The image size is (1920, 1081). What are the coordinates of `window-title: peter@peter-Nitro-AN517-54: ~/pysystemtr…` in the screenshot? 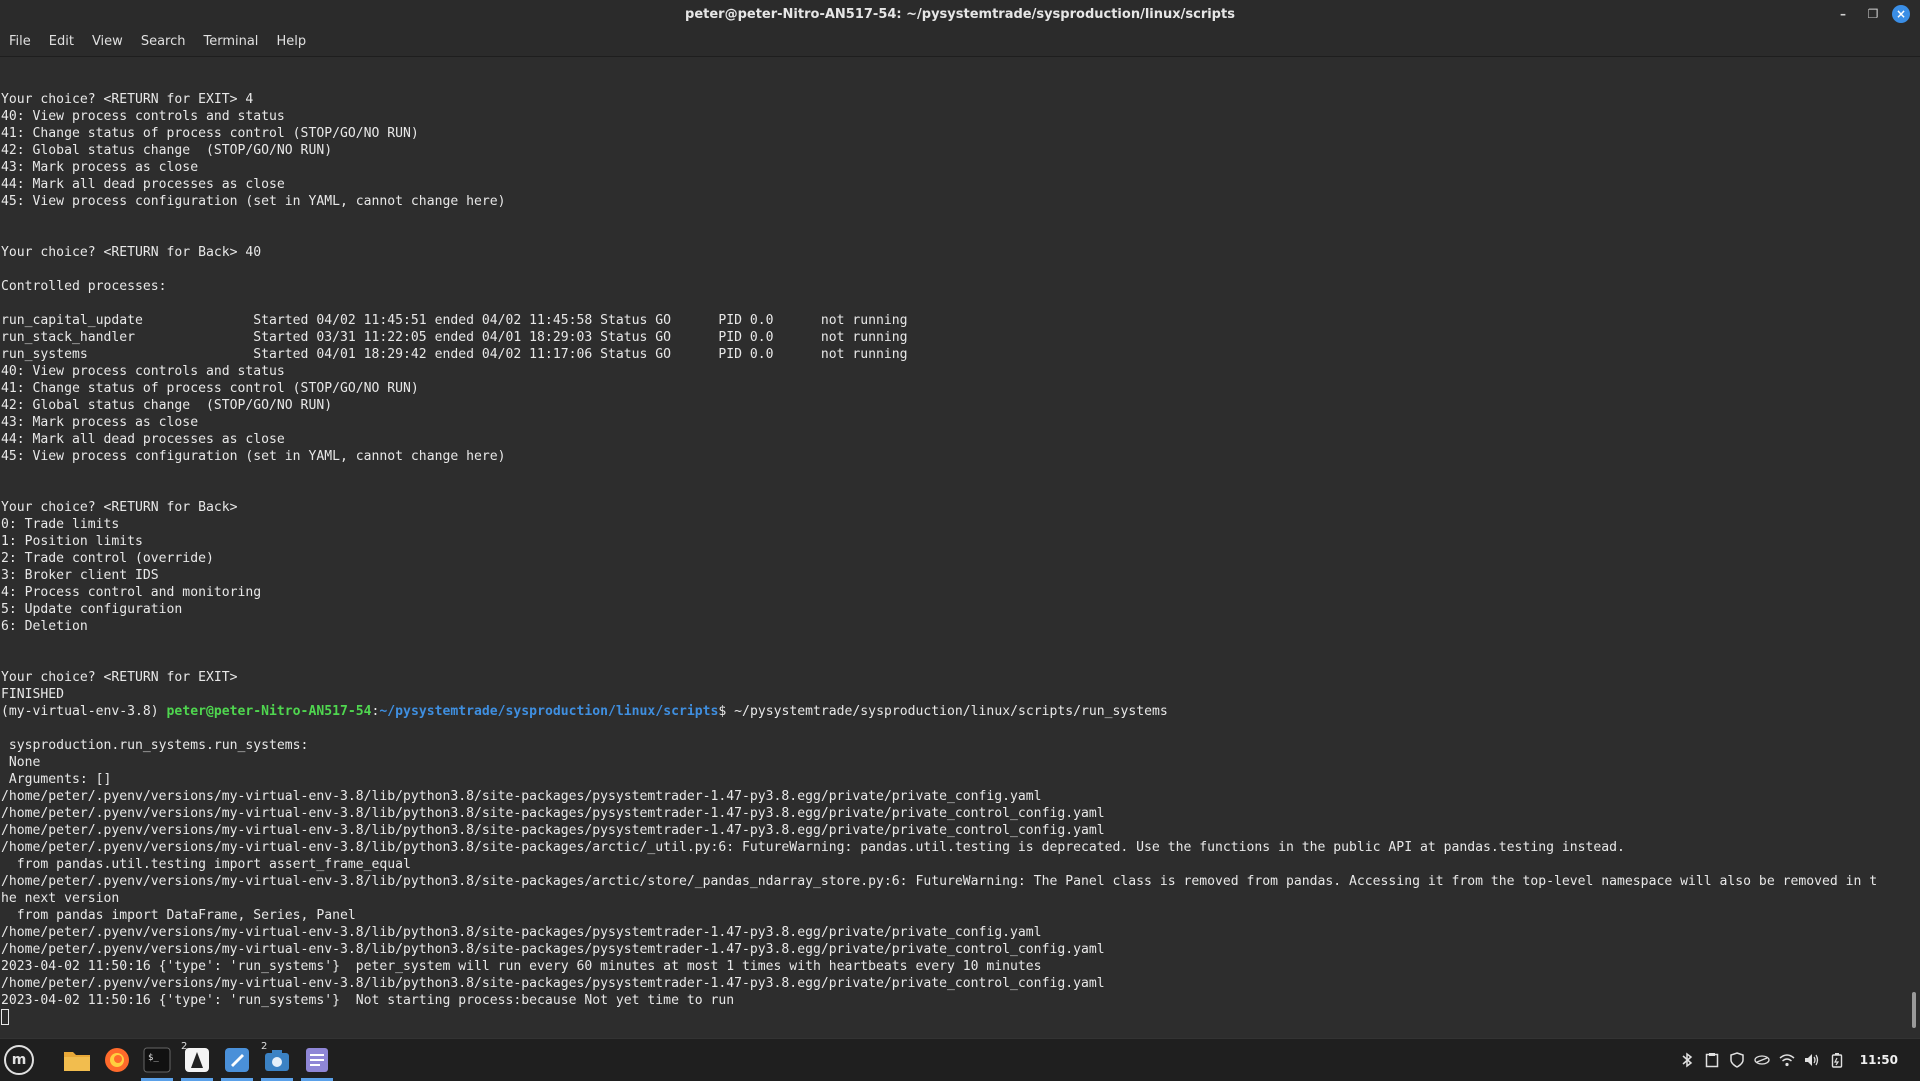 It's located at (960, 14).